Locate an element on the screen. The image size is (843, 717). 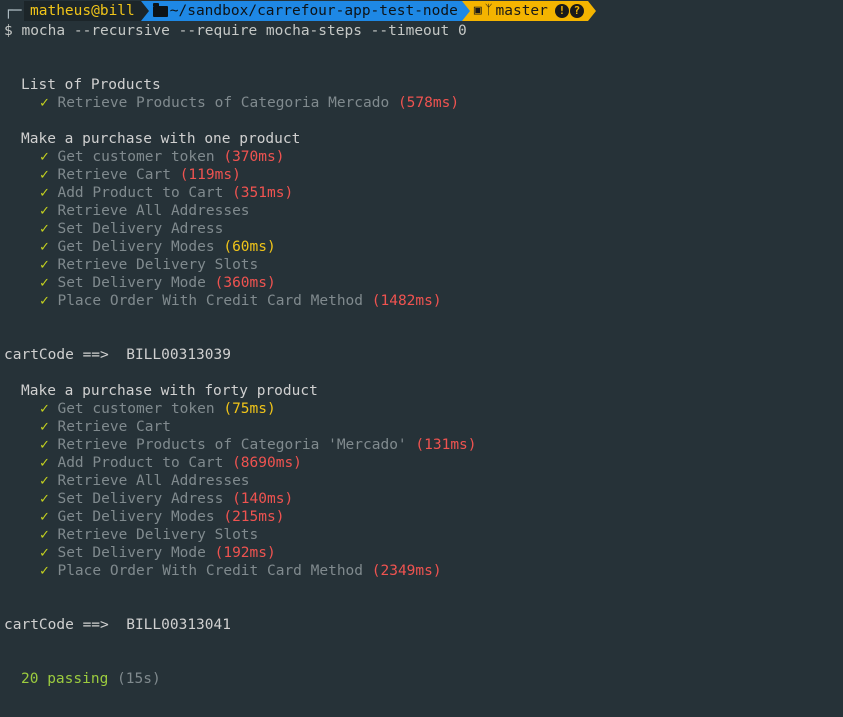
test-row: ✓ Set Delivery Adress is located at coordinates (423, 229).